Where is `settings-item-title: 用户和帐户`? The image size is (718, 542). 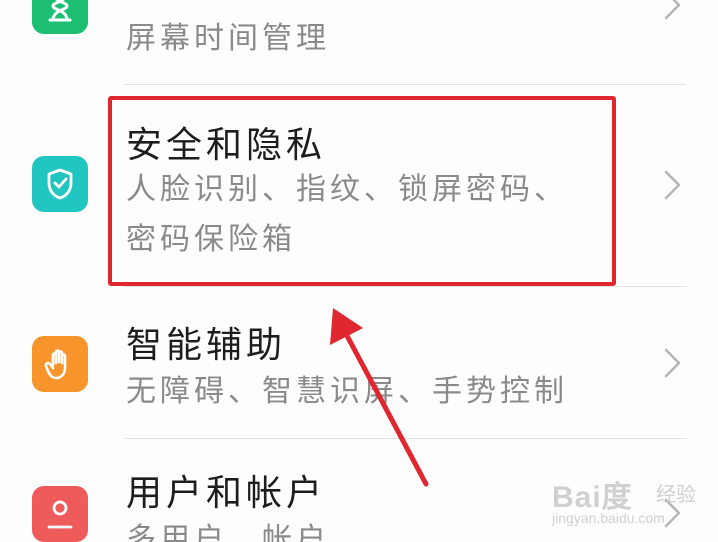
settings-item-title: 用户和帐户 is located at coordinates (226, 493).